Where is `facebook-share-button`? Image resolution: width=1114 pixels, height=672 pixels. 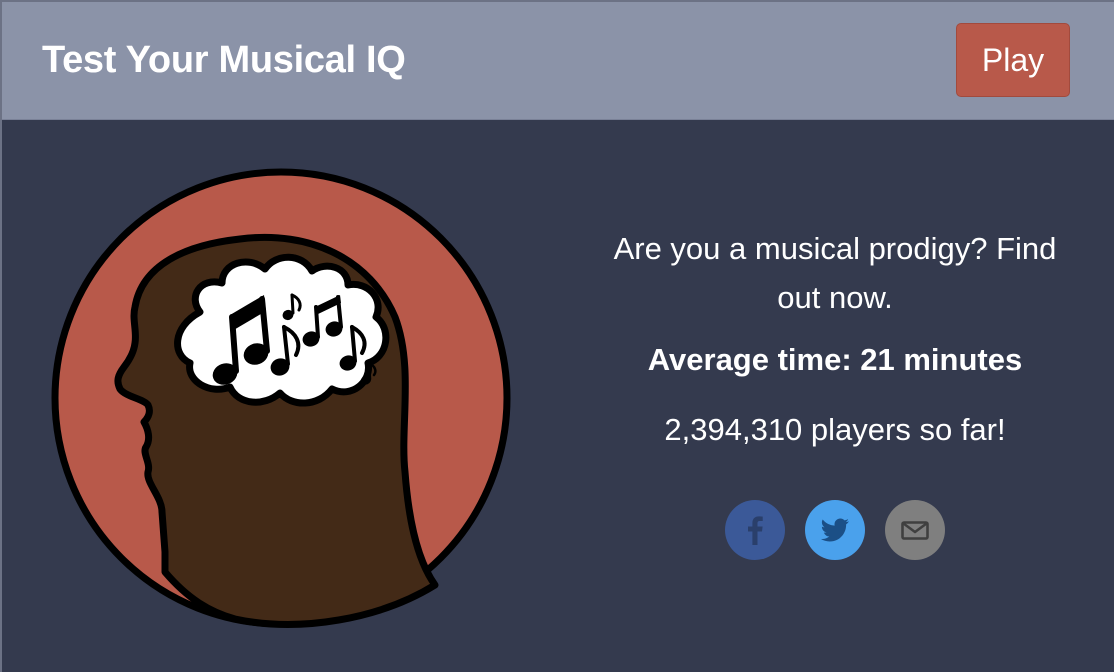
facebook-share-button is located at coordinates (755, 530).